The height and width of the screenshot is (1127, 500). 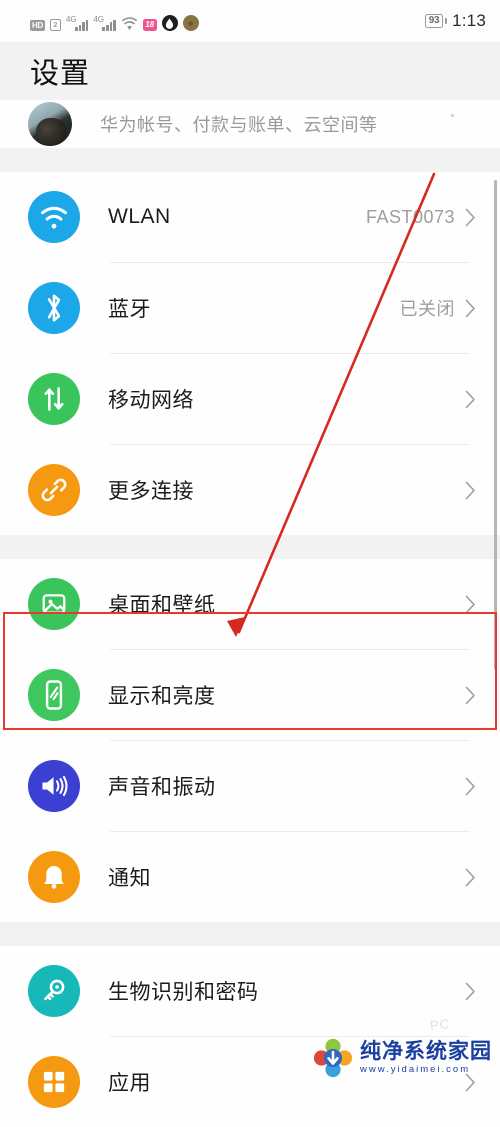 I want to click on apps-icon, so click(x=54, y=1082).